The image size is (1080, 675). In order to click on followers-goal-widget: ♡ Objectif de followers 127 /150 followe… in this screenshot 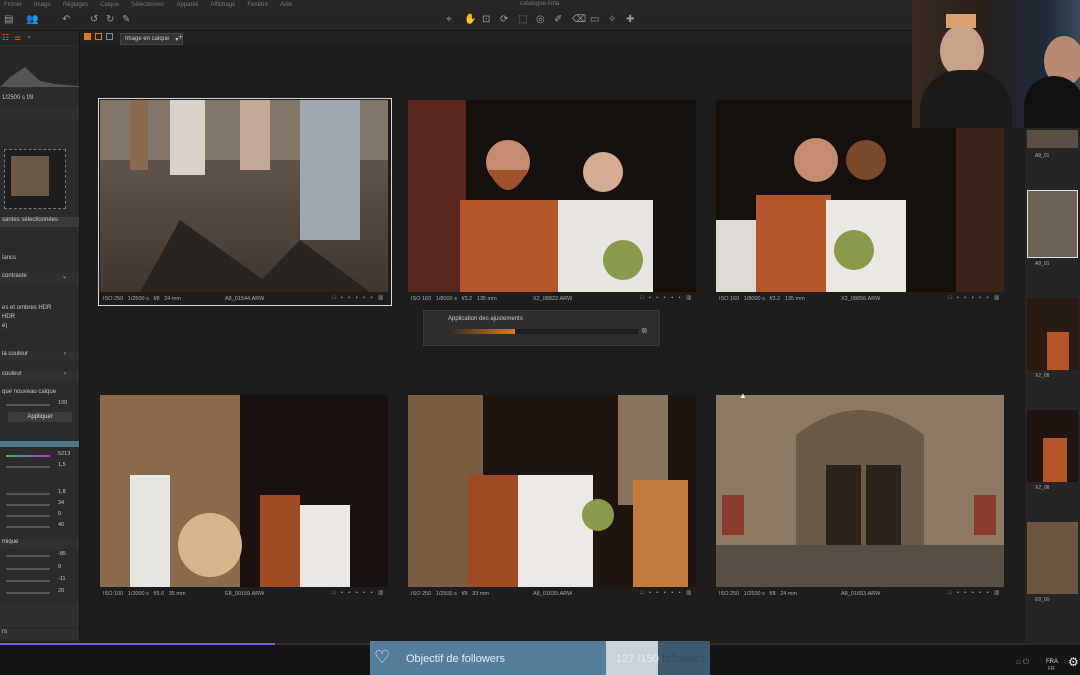, I will do `click(540, 658)`.